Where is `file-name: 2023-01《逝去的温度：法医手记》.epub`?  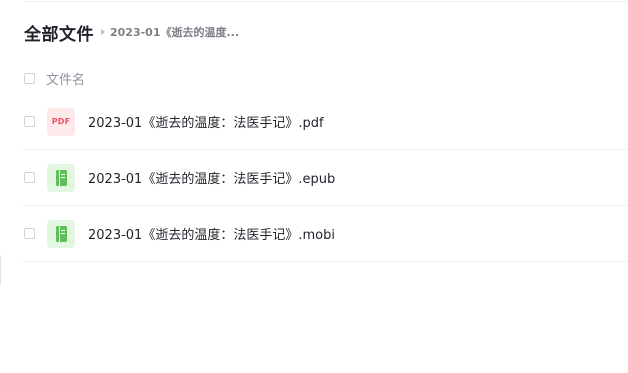 file-name: 2023-01《逝去的温度：法医手记》.epub is located at coordinates (211, 177).